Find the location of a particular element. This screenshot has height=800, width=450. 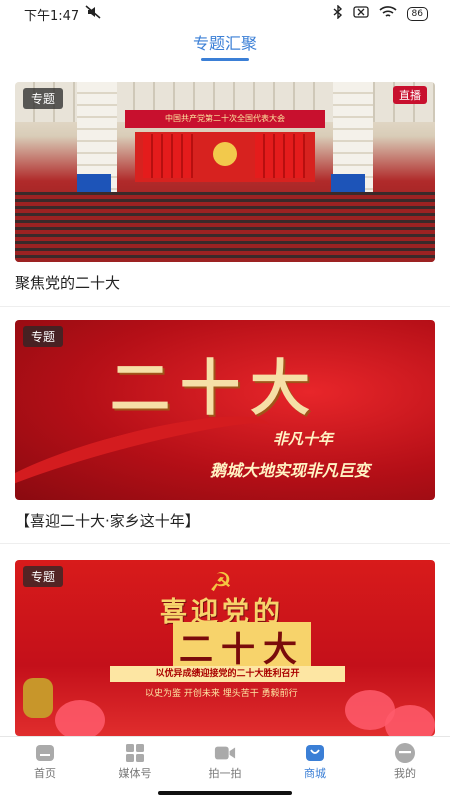

wifi-icon is located at coordinates (388, 14).